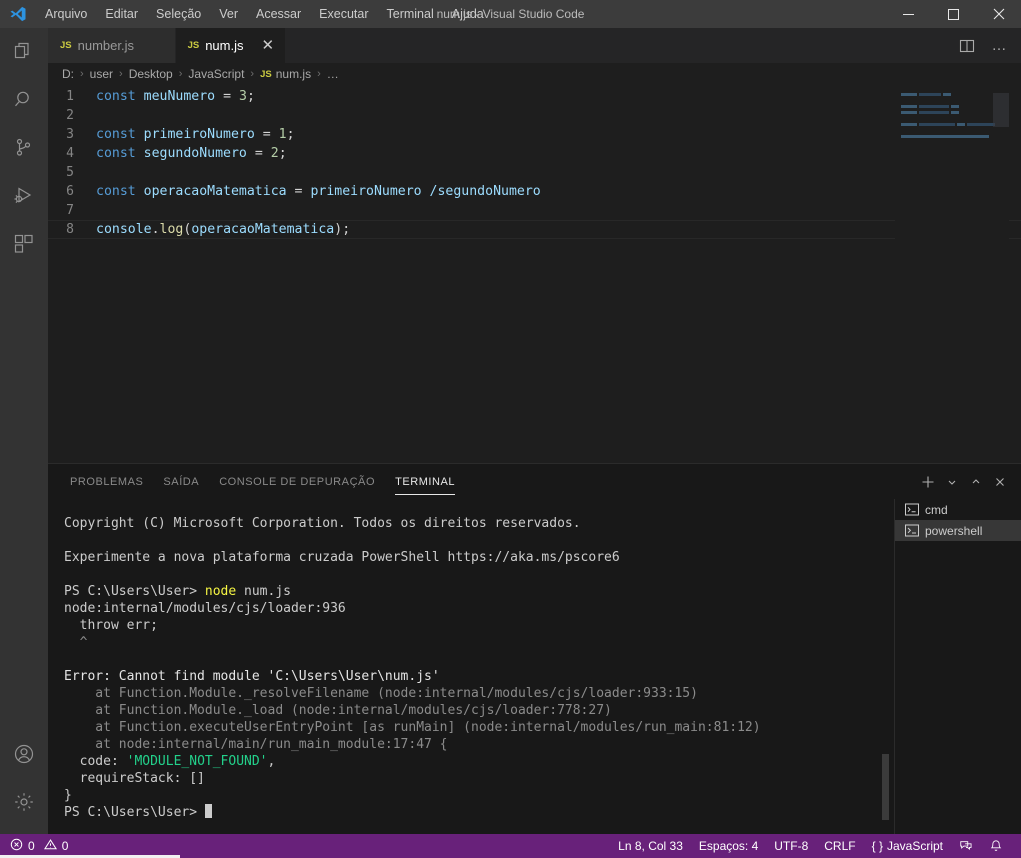 This screenshot has width=1021, height=858. What do you see at coordinates (151, 74) in the screenshot?
I see `breadcrumb-item-desktop: Desktop` at bounding box center [151, 74].